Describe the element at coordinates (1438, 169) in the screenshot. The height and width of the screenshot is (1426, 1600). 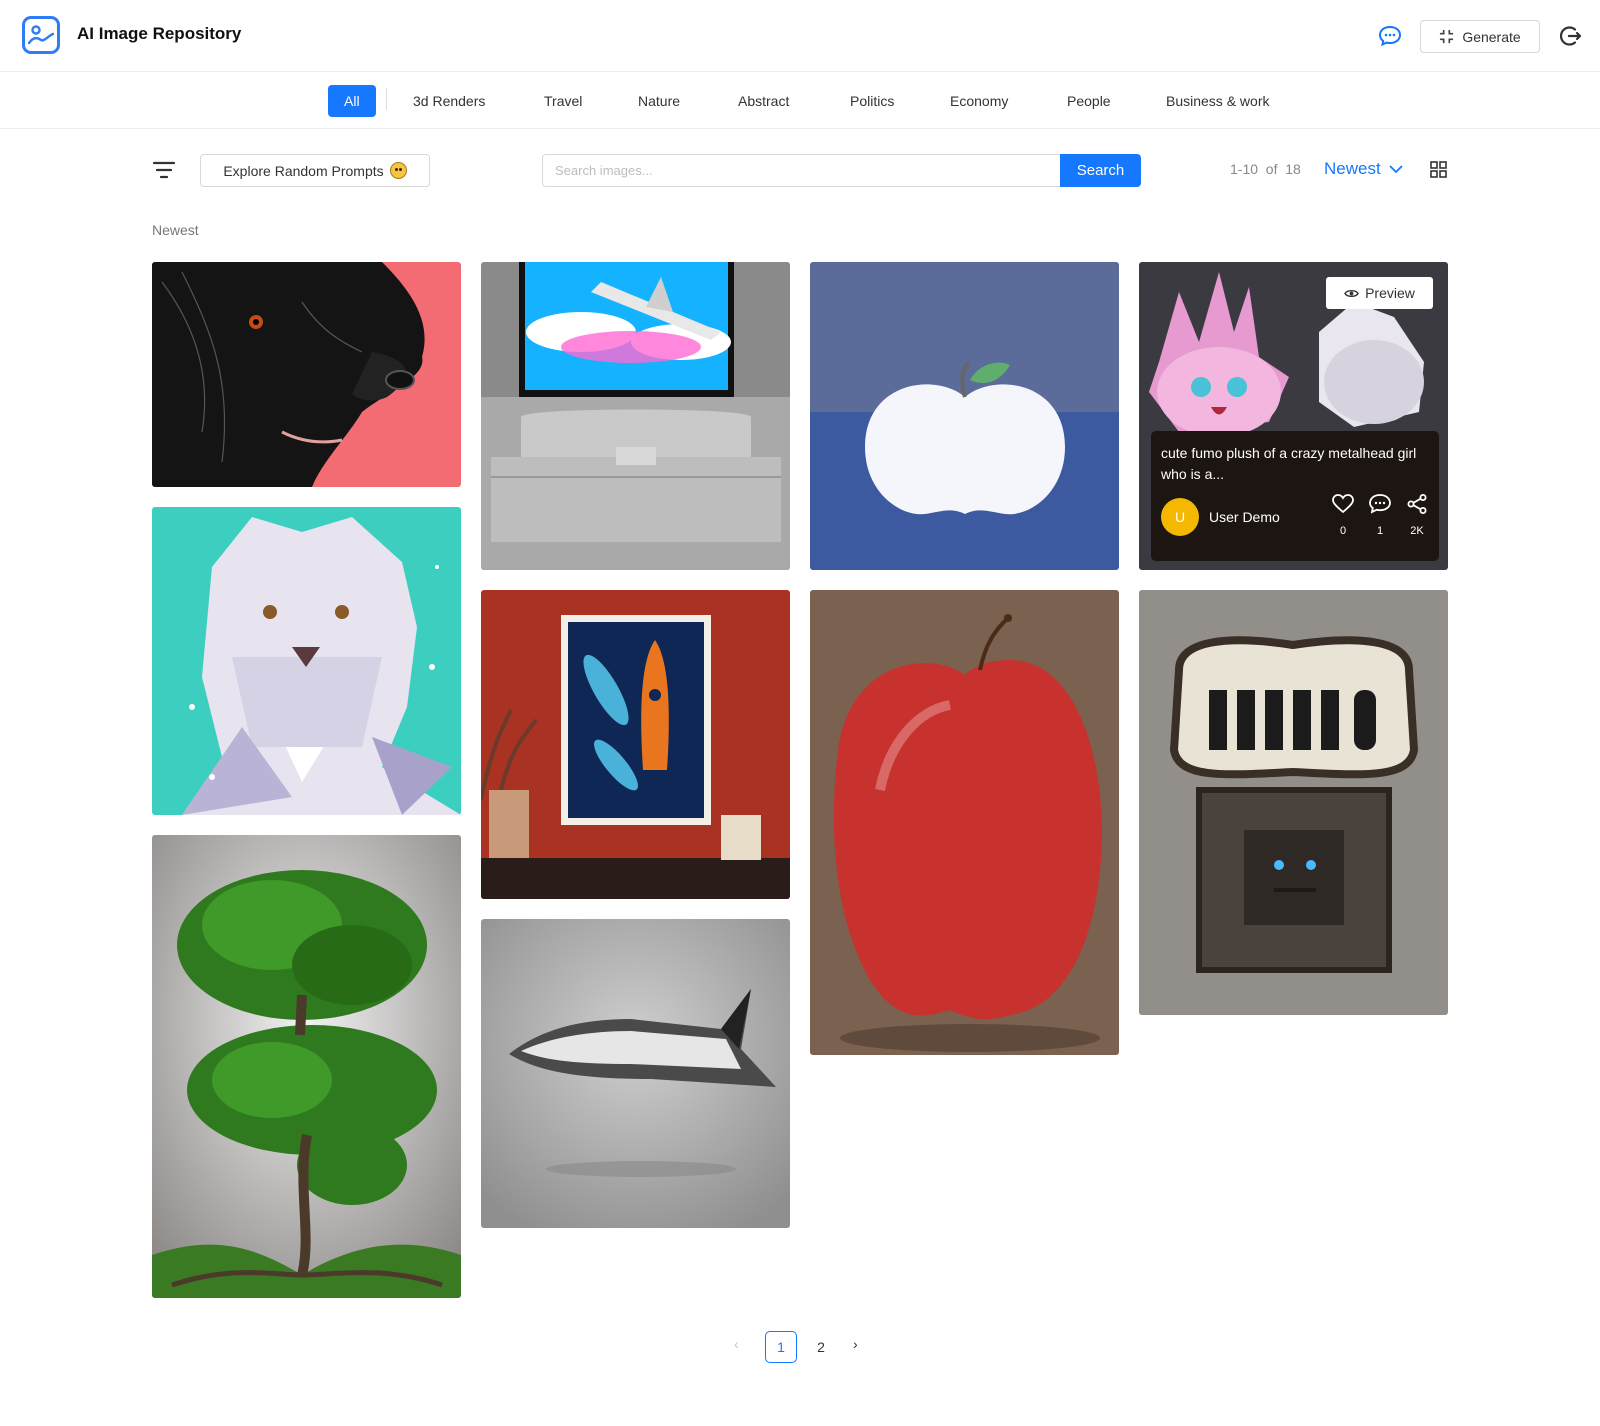
I see `grid-view-icon` at that location.